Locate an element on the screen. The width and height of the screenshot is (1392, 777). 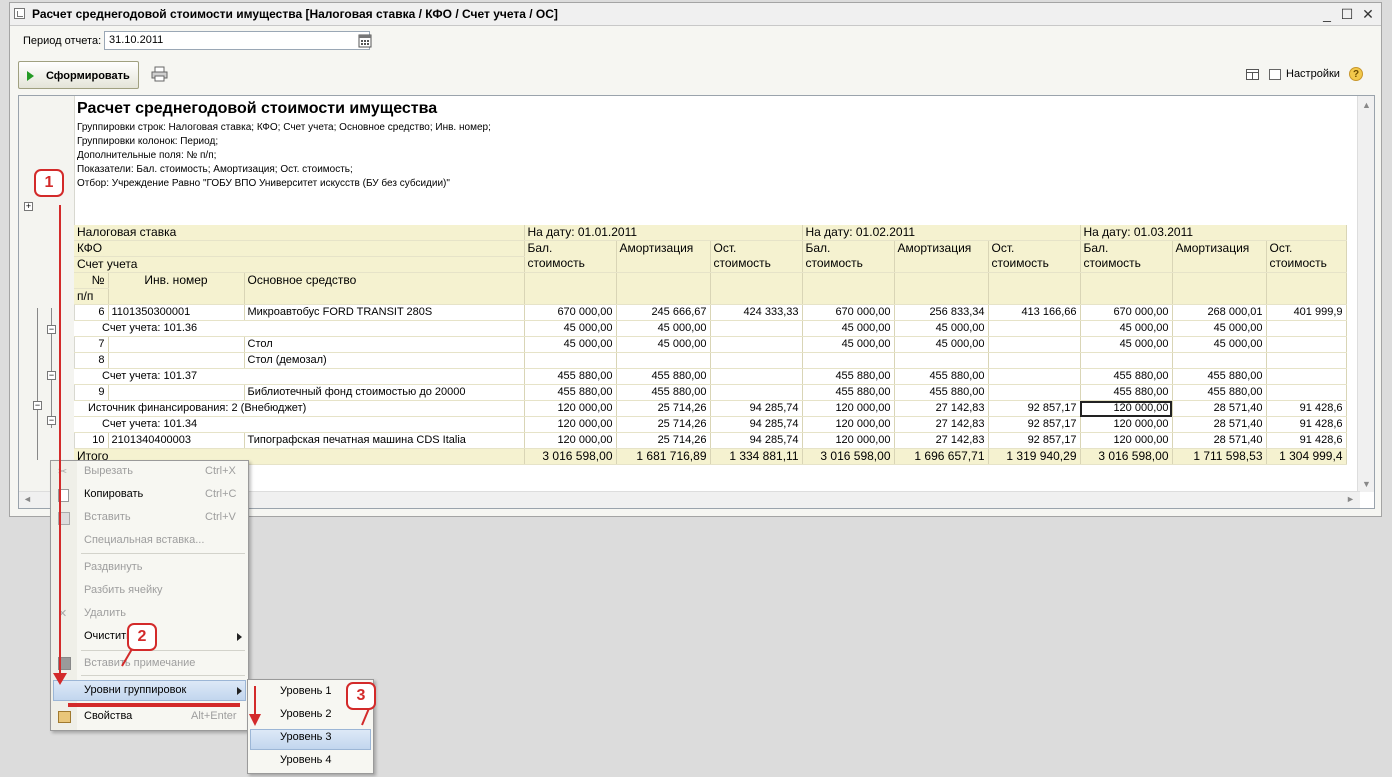
submenu-level-3: Уровень 3 is located at coordinates (306, 737).